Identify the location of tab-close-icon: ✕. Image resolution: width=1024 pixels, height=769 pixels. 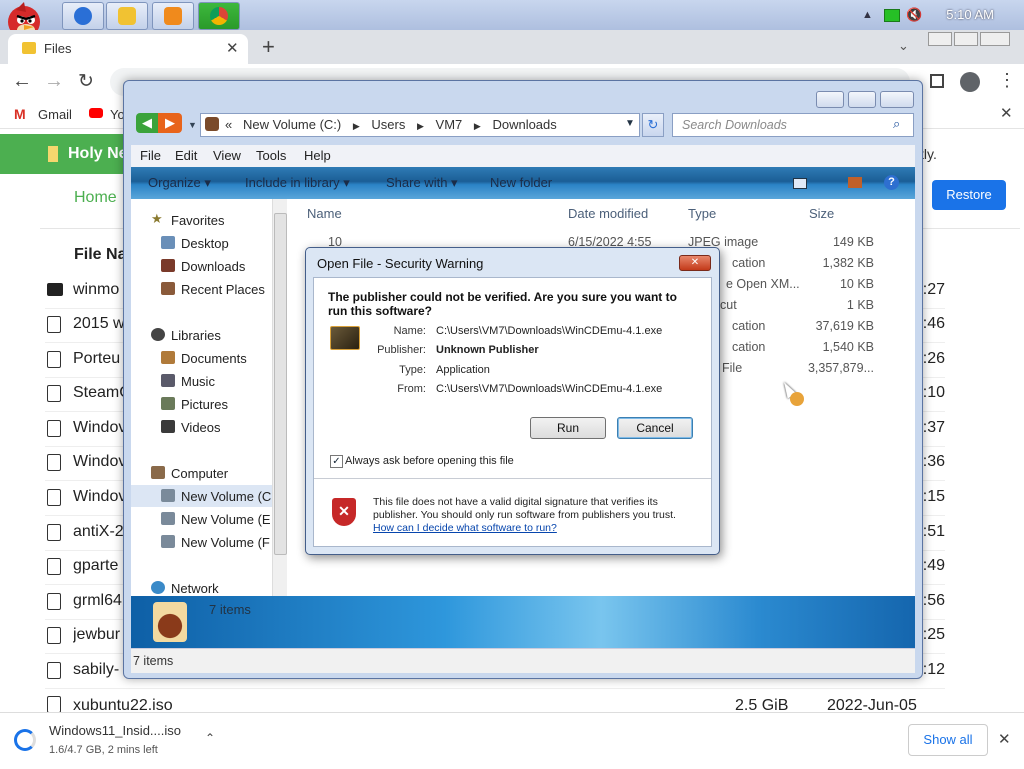
(232, 48).